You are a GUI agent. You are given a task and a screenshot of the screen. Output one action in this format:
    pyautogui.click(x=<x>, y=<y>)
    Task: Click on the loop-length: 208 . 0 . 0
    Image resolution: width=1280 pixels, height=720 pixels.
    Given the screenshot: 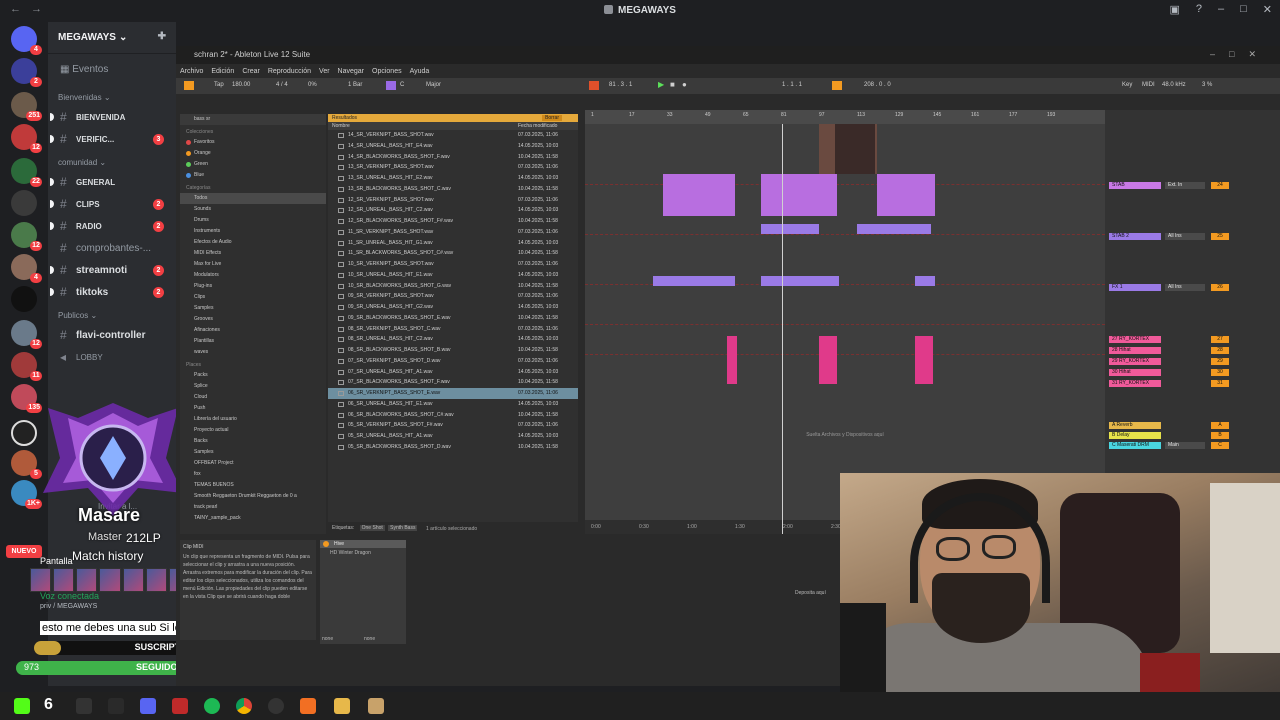 What is the action you would take?
    pyautogui.click(x=877, y=85)
    